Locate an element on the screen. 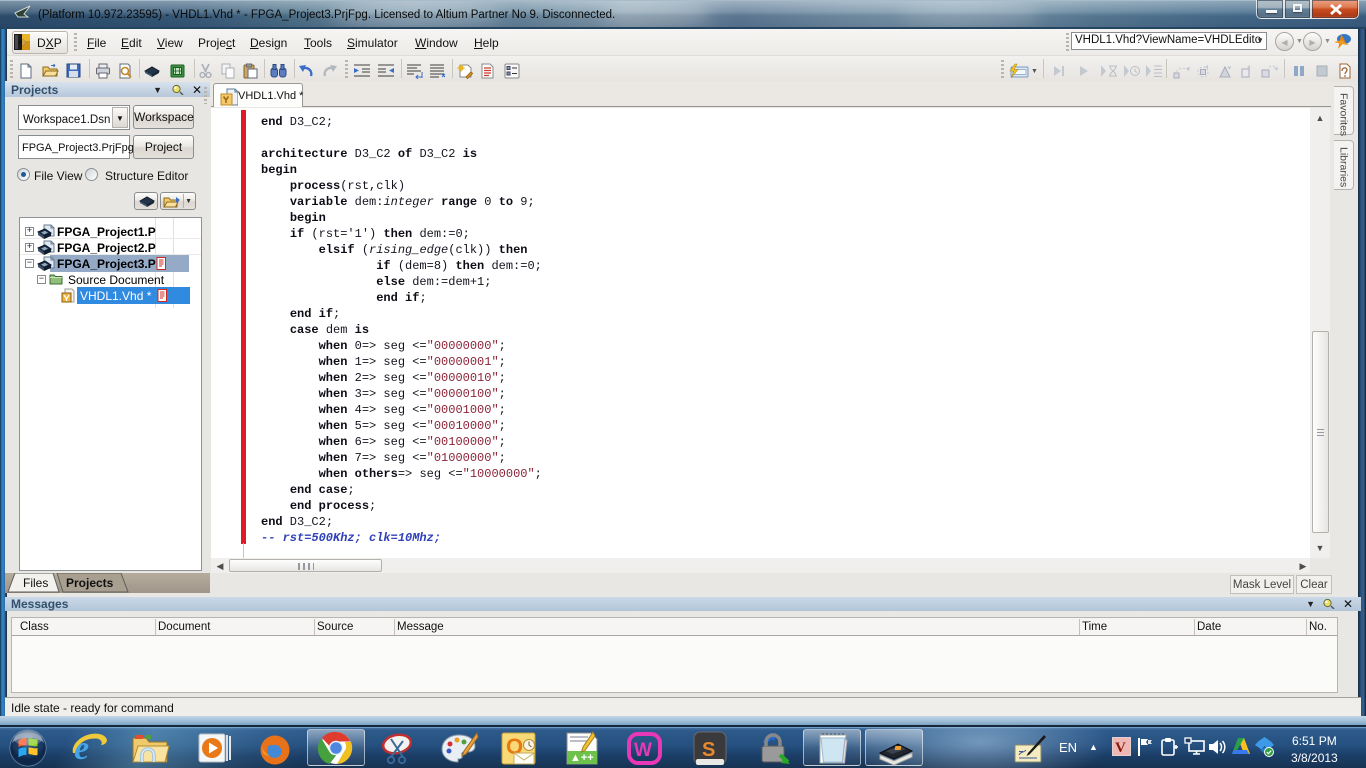 This screenshot has width=1366, height=768. svg-text: S is located at coordinates (708, 750).